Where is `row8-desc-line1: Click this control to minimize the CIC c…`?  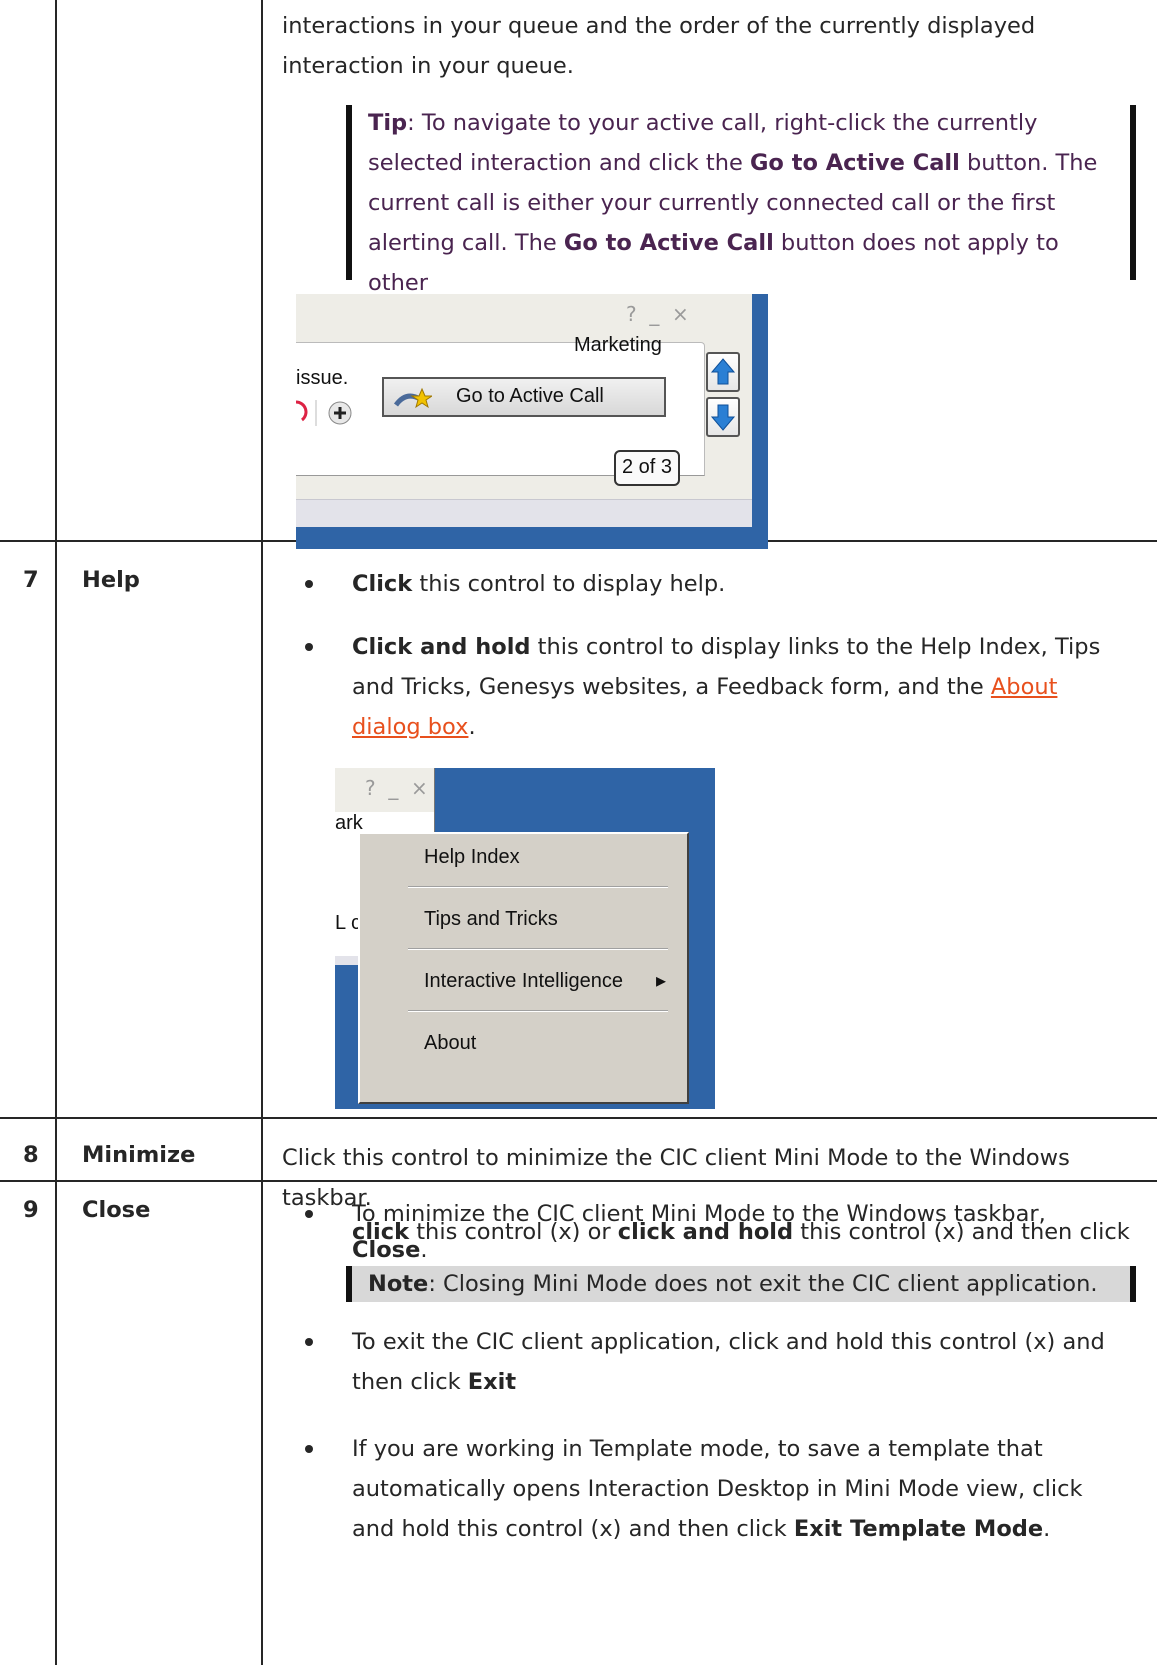 row8-desc-line1: Click this control to minimize the CIC c… is located at coordinates (676, 1158).